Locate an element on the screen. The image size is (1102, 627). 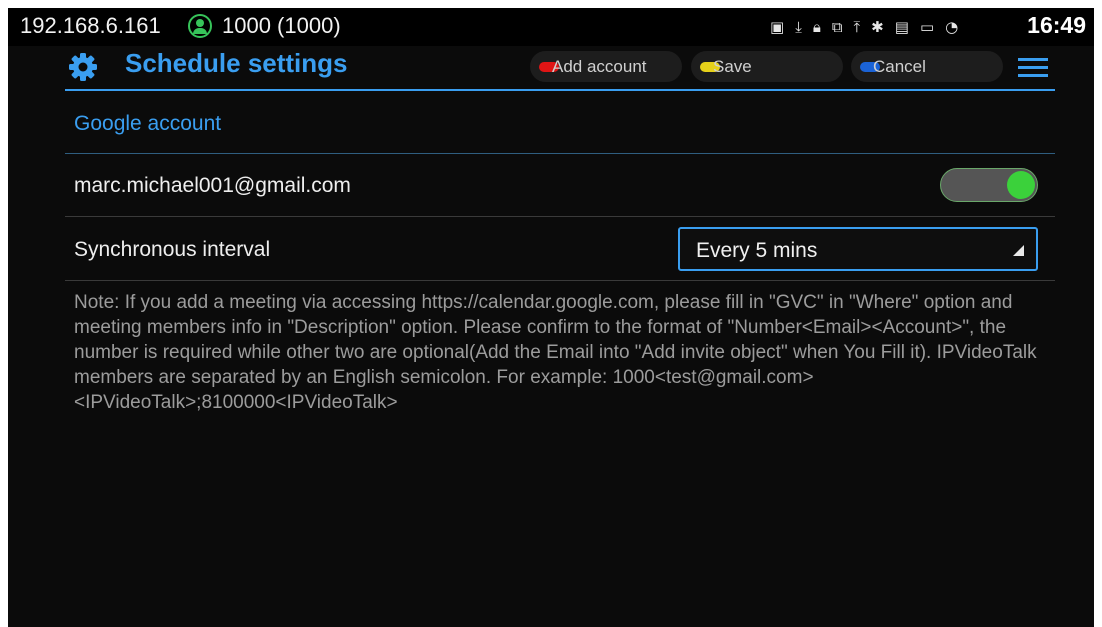
download-icon: ⤓ is located at coordinates (798, 27).